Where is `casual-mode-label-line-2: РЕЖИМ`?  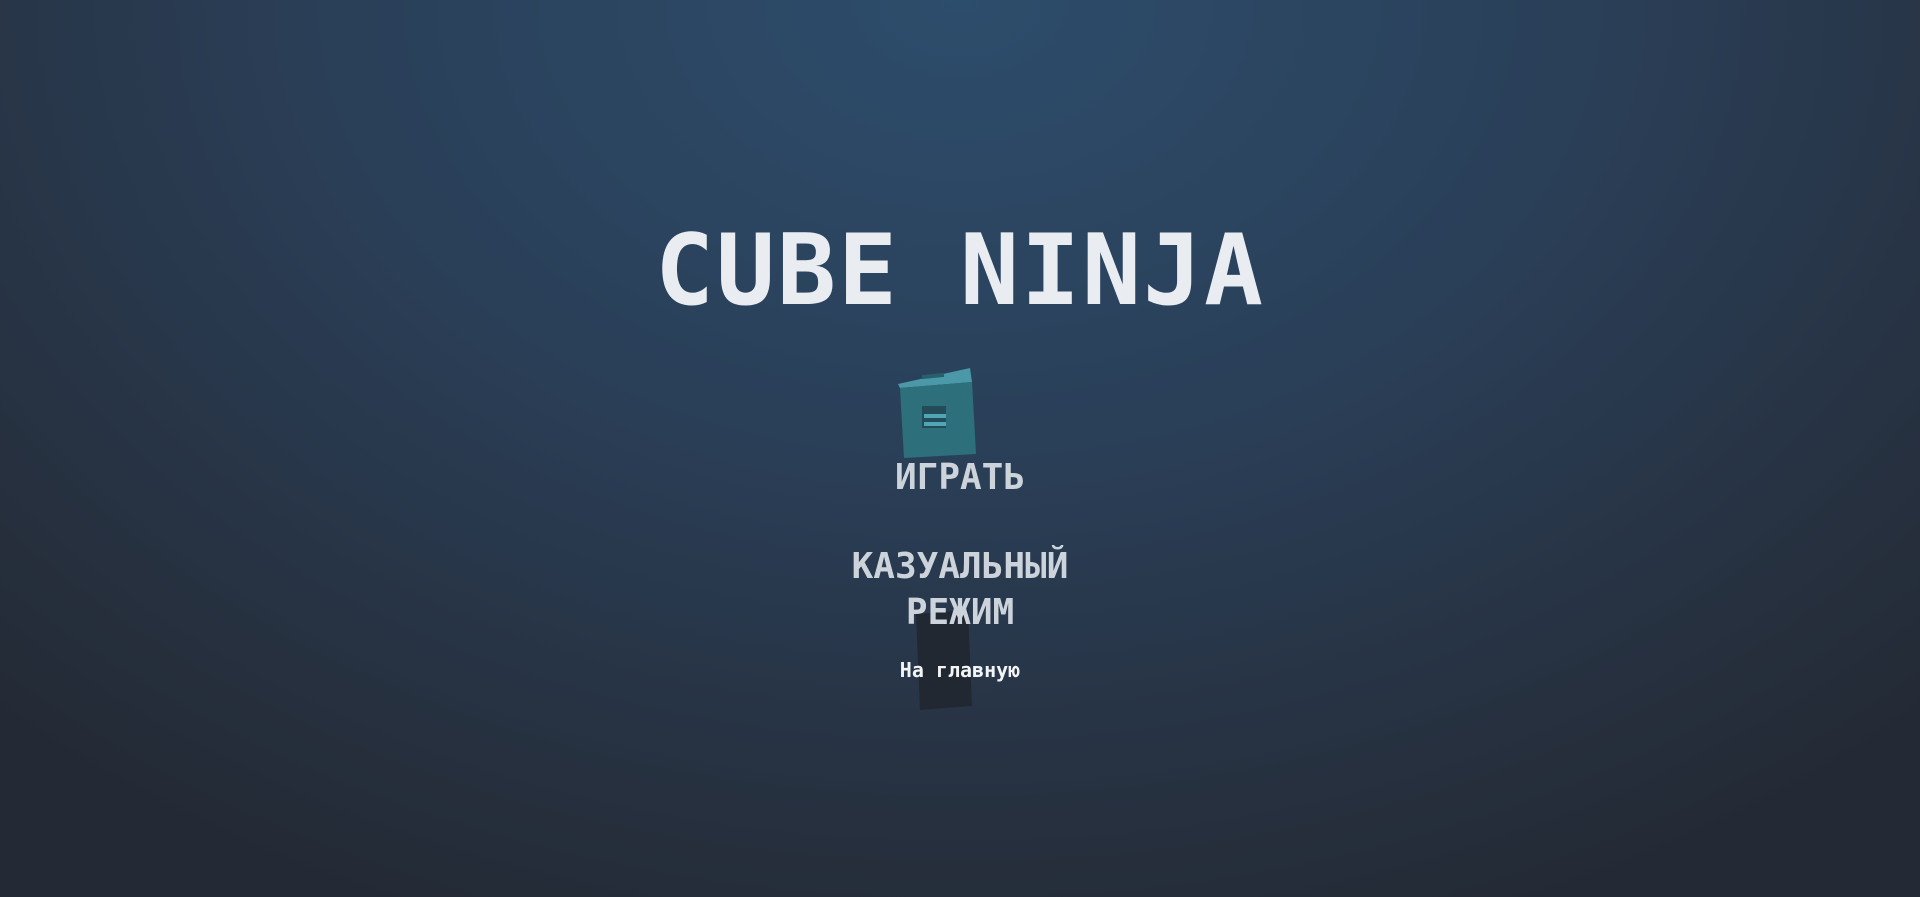 casual-mode-label-line-2: РЕЖИМ is located at coordinates (960, 612).